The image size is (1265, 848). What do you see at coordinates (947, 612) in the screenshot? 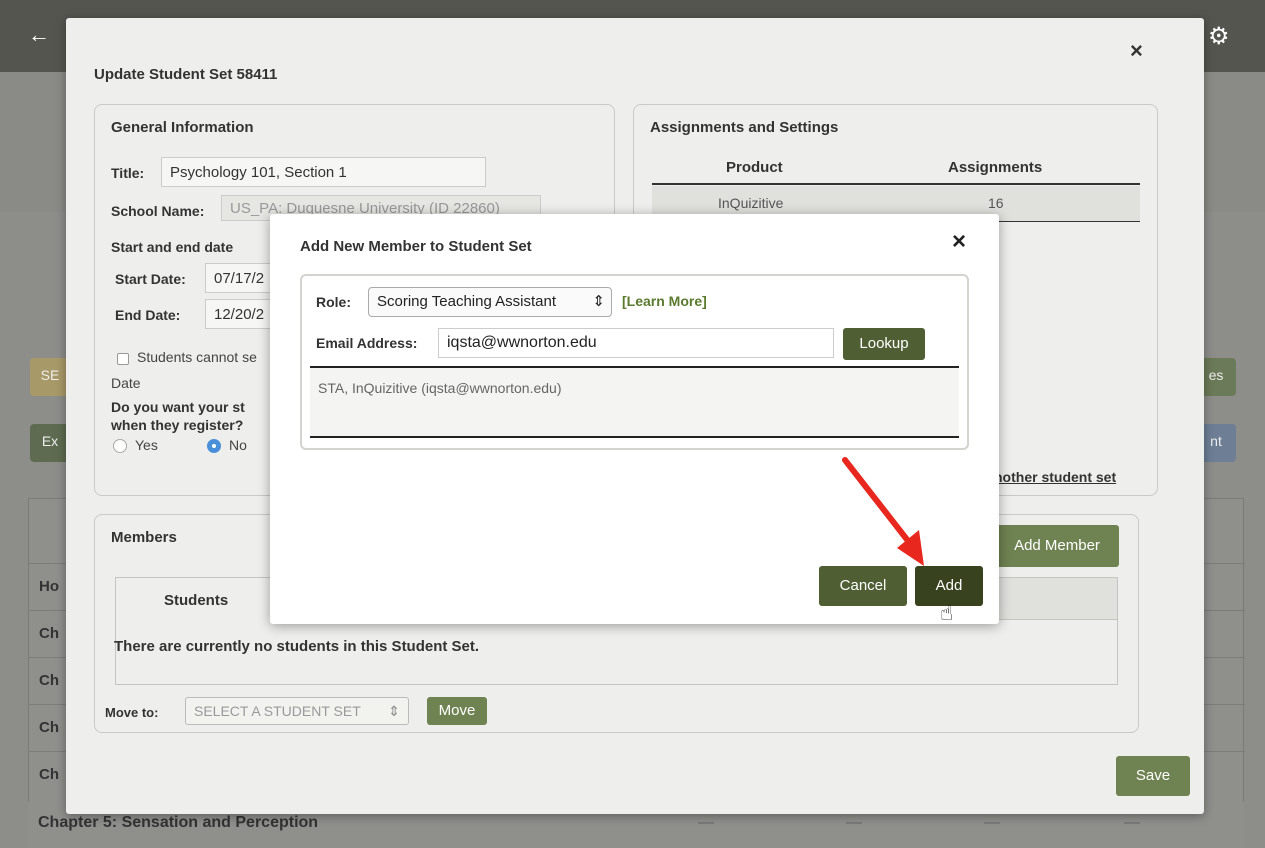
I see `hand-cursor-icon: ☝` at bounding box center [947, 612].